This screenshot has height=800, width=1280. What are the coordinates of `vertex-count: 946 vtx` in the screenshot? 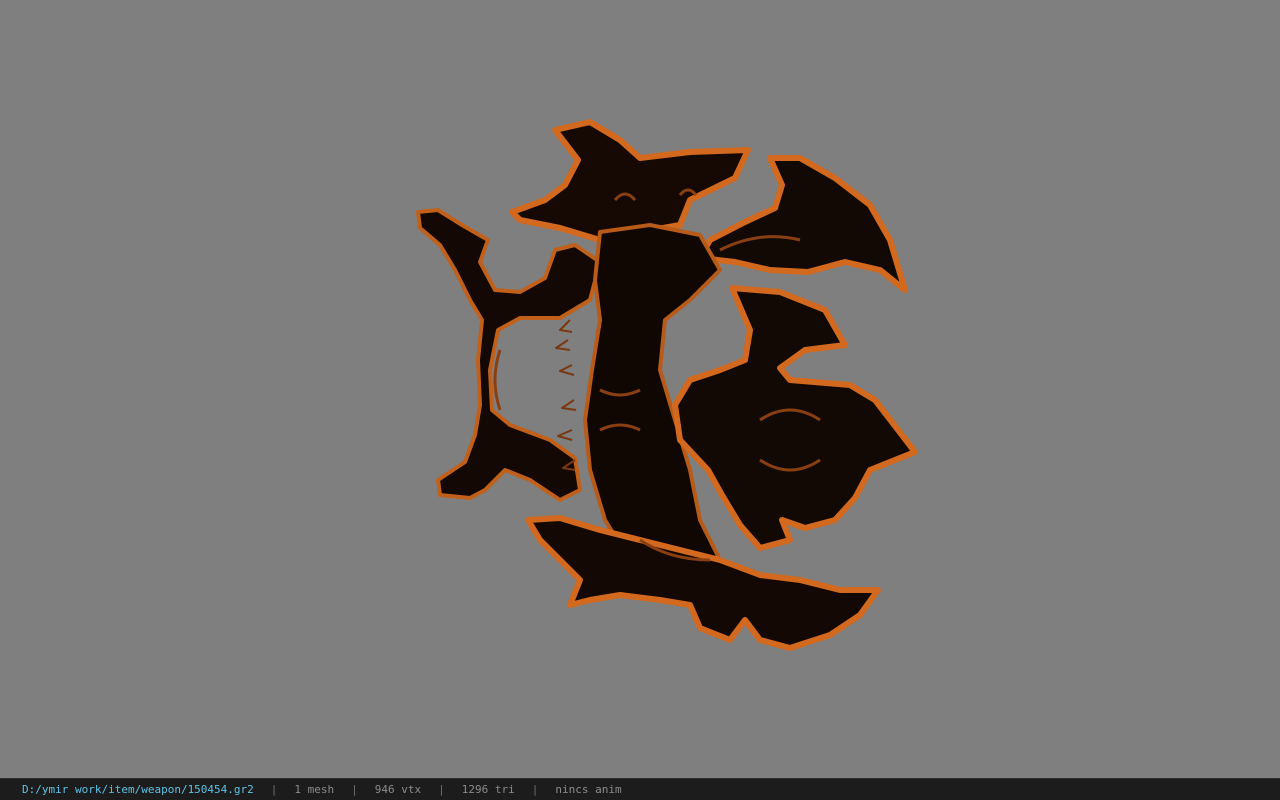 It's located at (398, 789).